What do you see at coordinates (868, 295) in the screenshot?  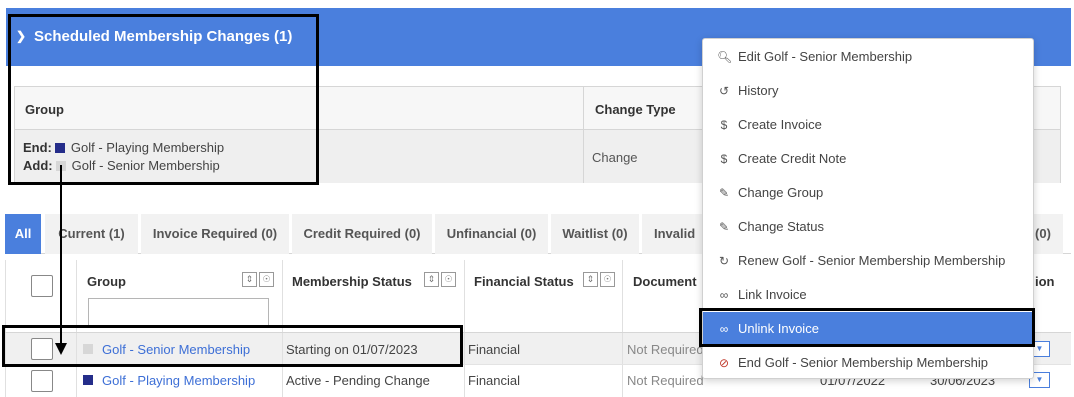 I see `menu-item-link-invoice: ∞ Link Invoice` at bounding box center [868, 295].